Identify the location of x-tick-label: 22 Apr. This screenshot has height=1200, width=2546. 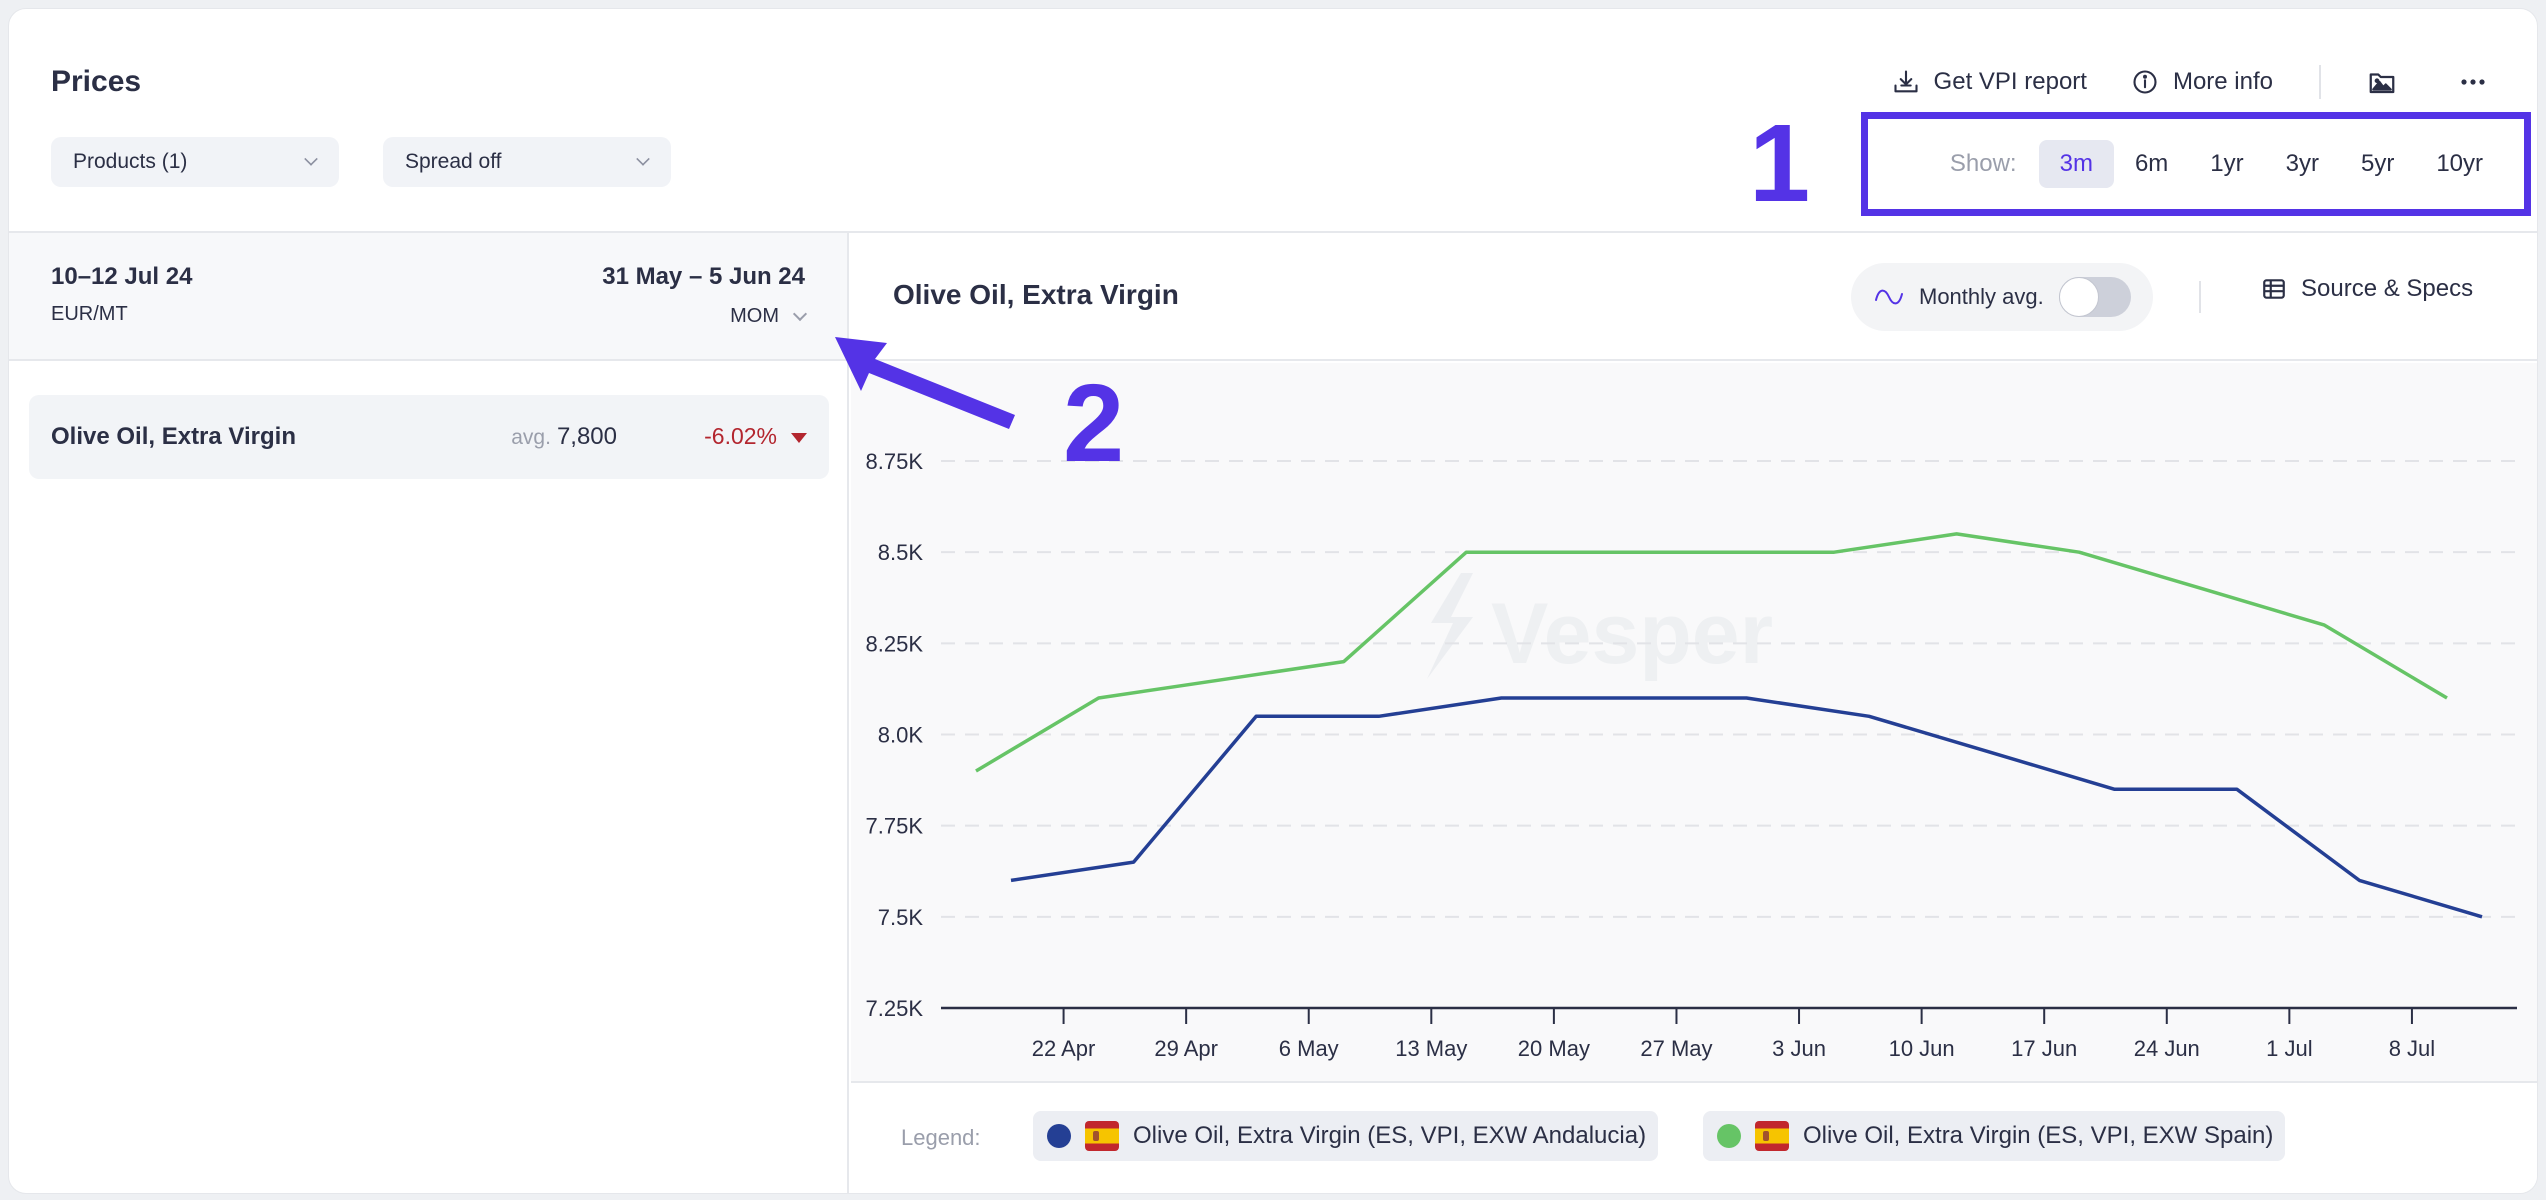
(1064, 1048).